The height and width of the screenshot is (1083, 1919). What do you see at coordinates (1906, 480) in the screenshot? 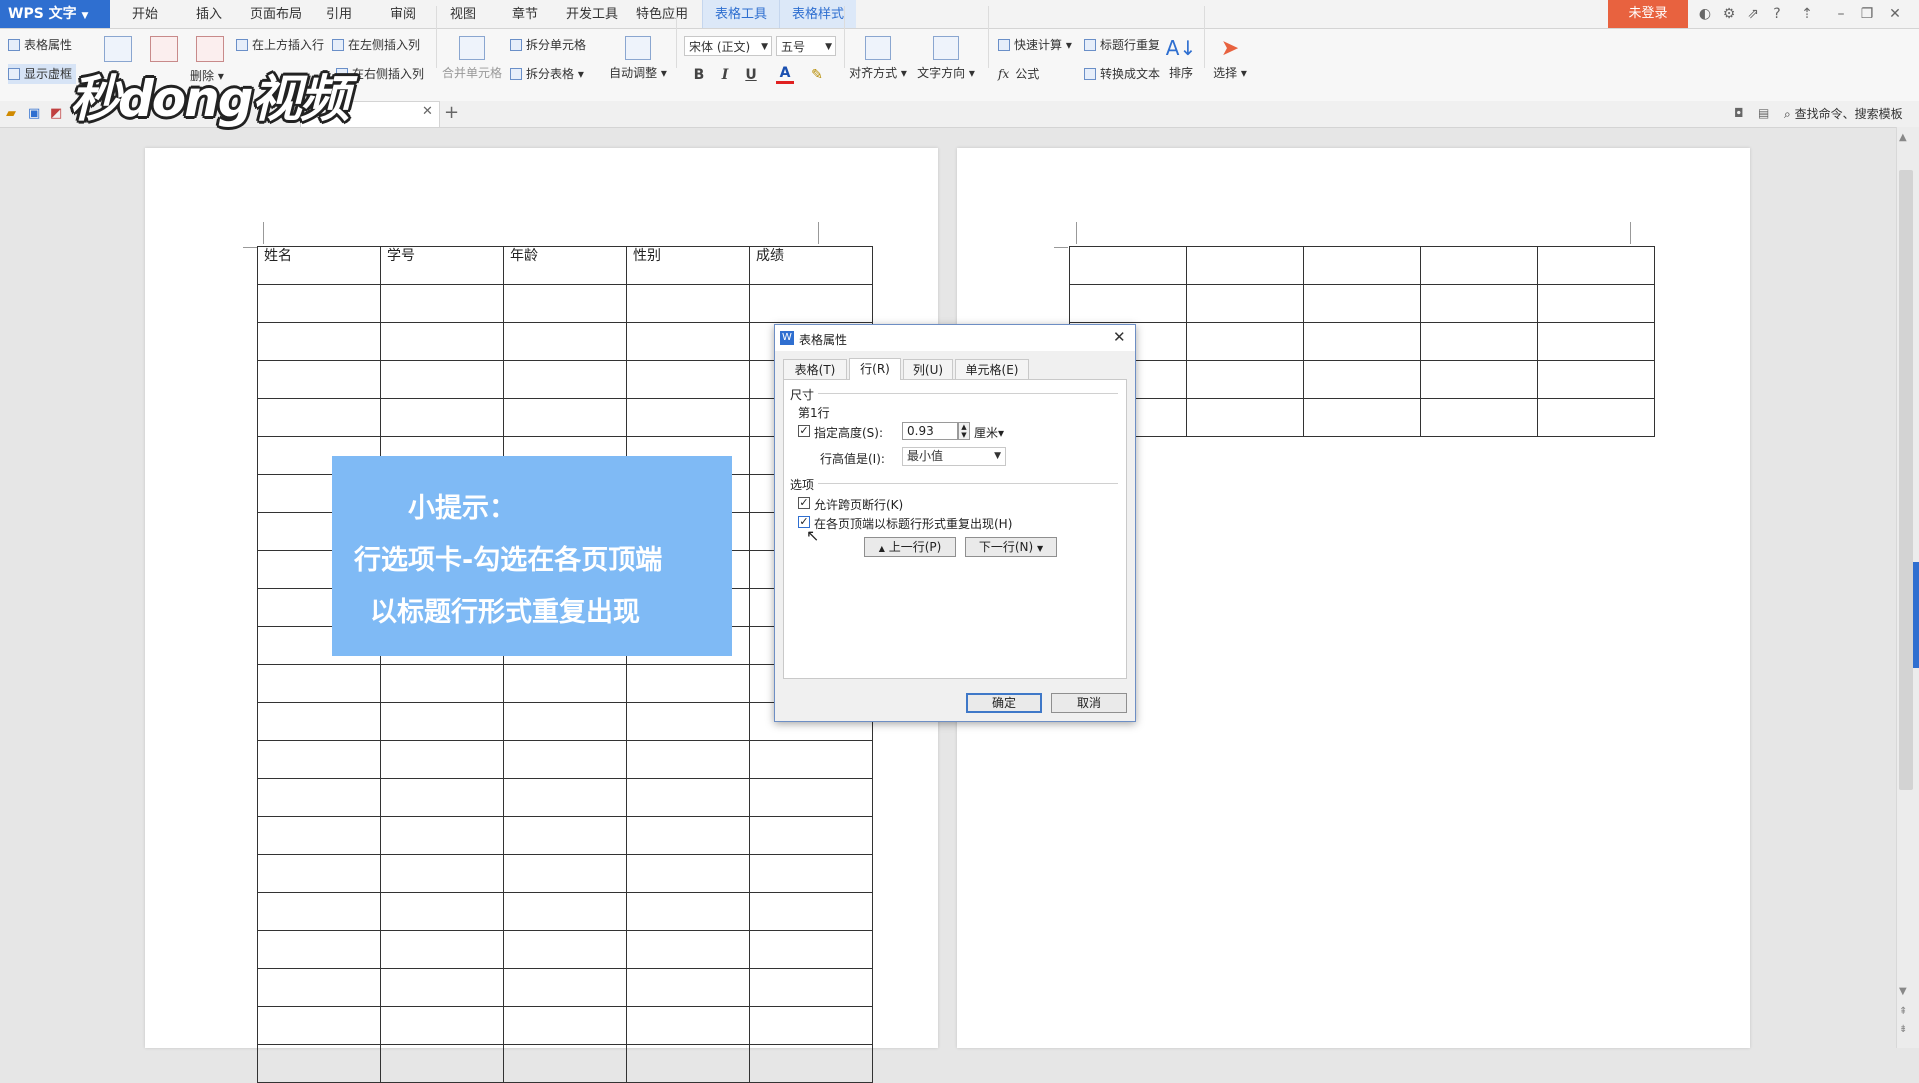
I see `scroll-thumb` at bounding box center [1906, 480].